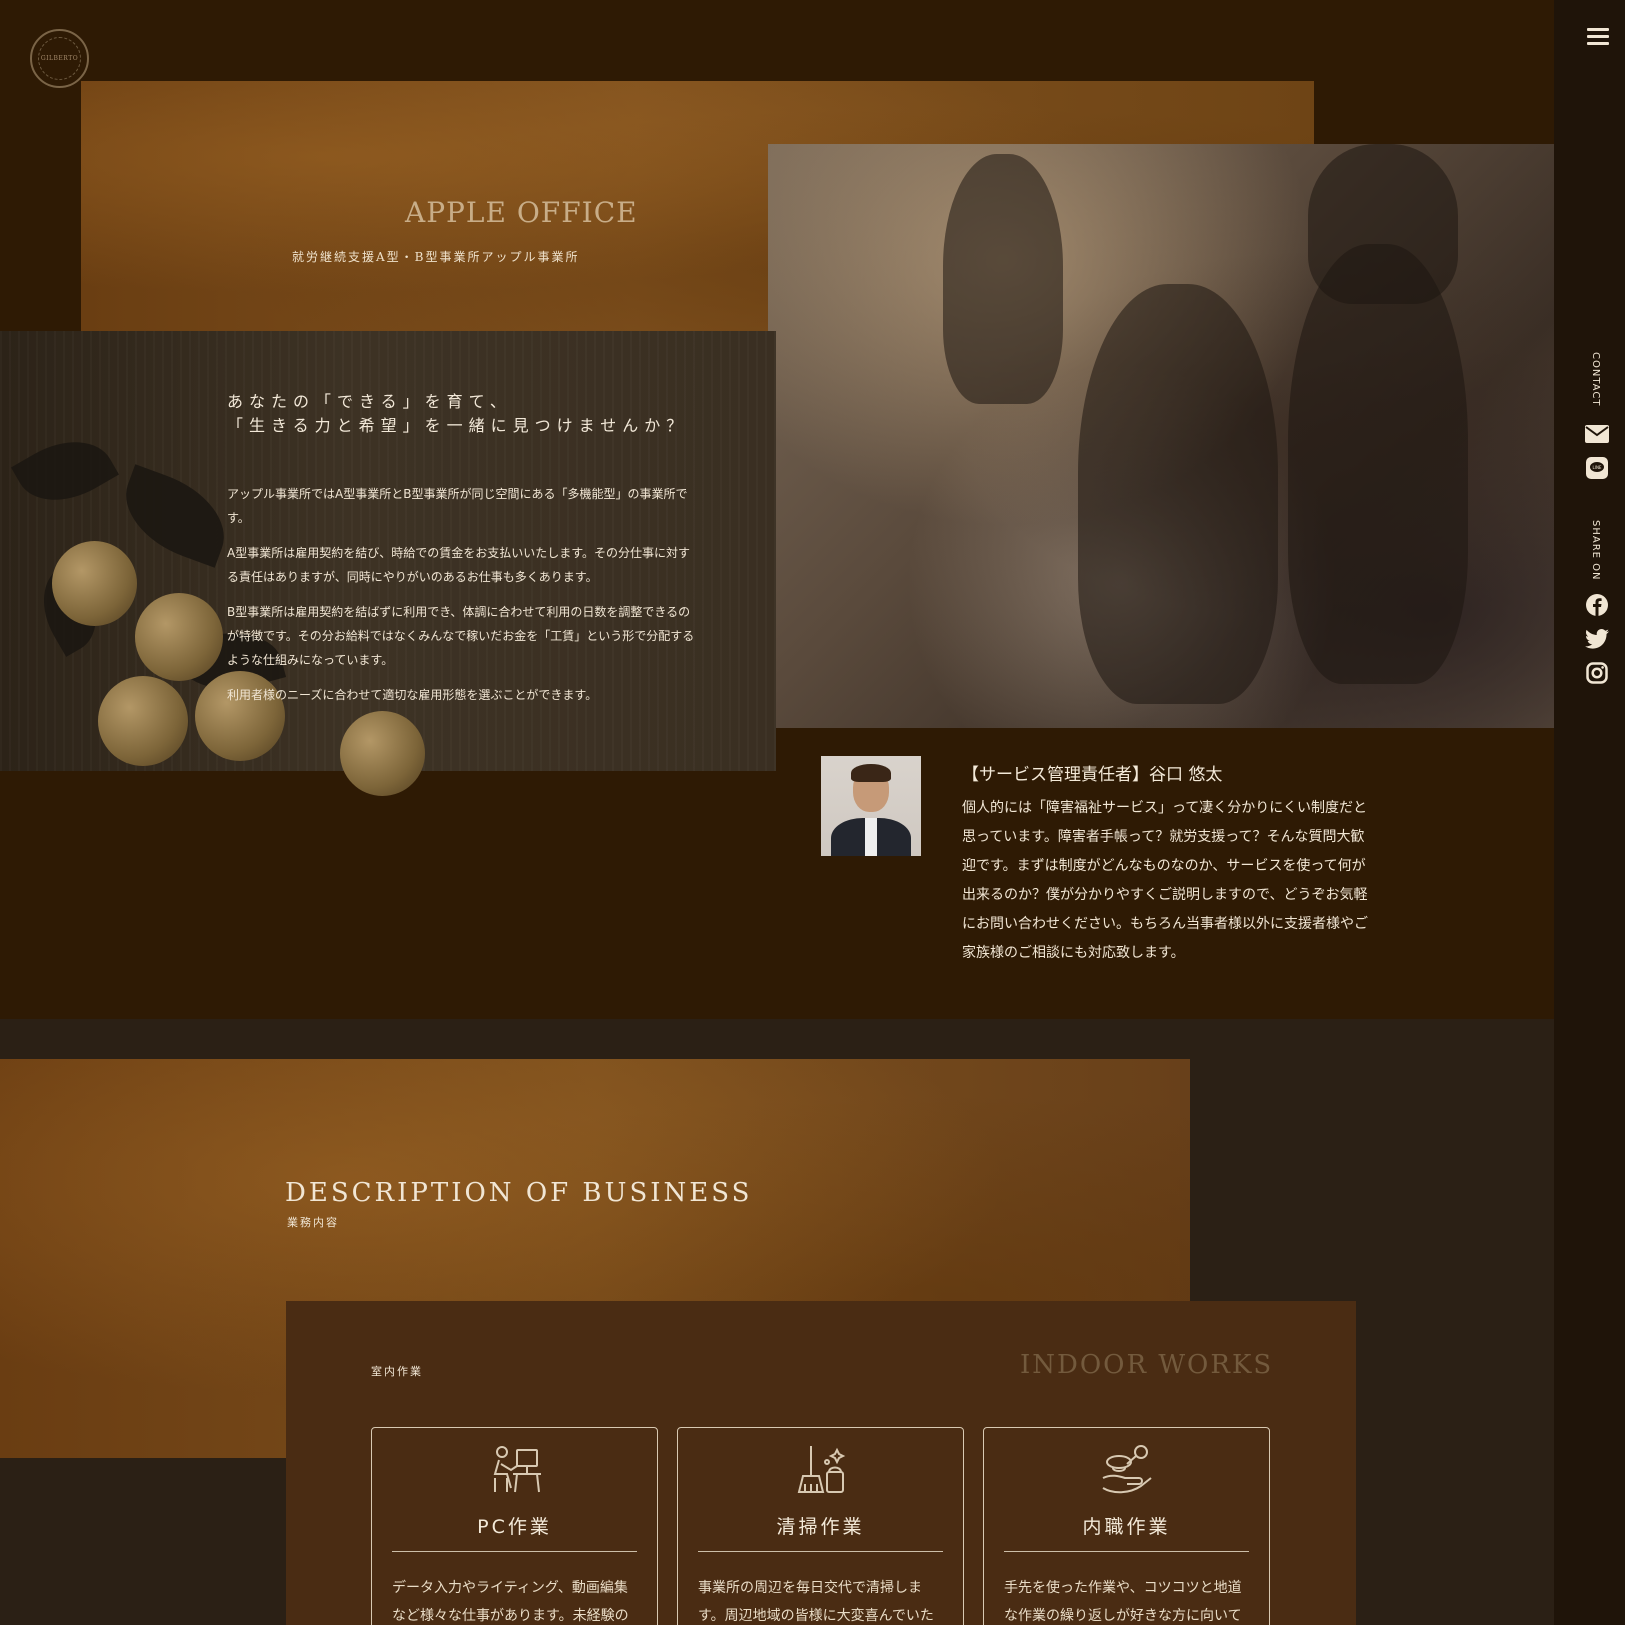  Describe the element at coordinates (1598, 37) in the screenshot. I see `menu-icon` at that location.